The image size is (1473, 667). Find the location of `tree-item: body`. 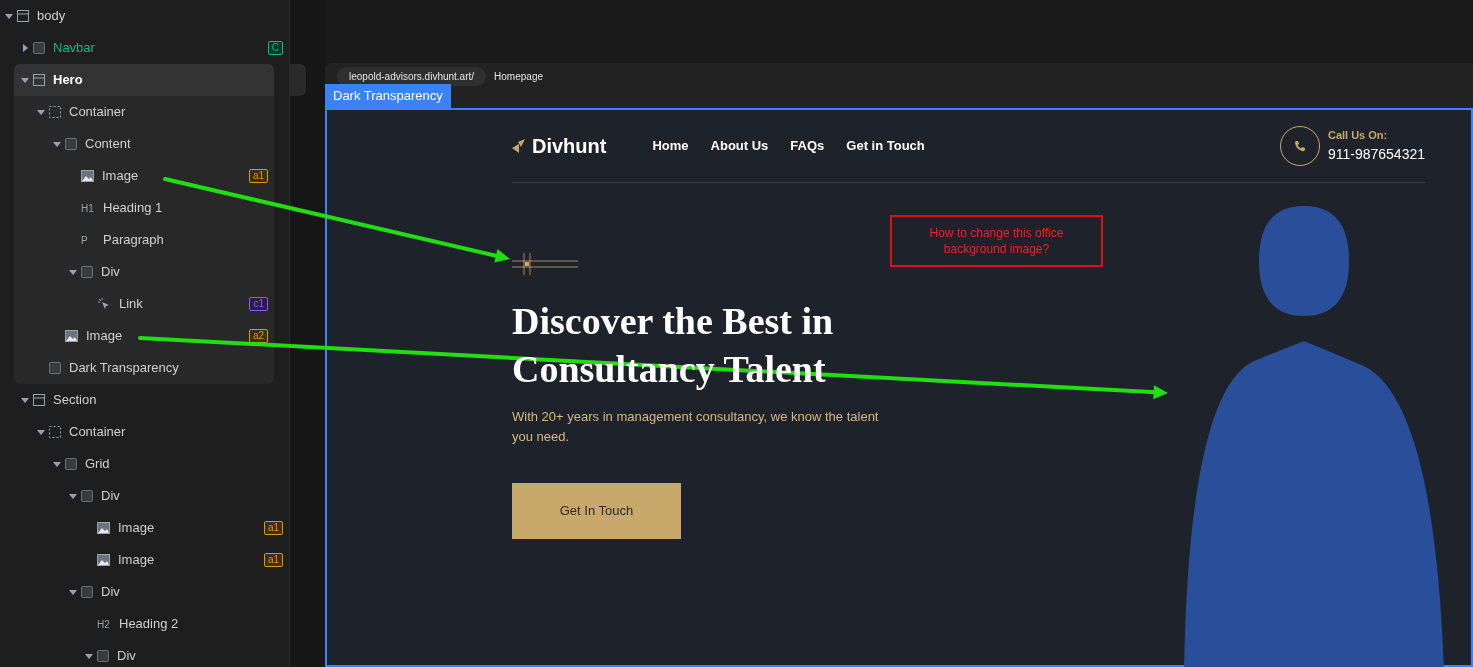

tree-item: body is located at coordinates (144, 16).